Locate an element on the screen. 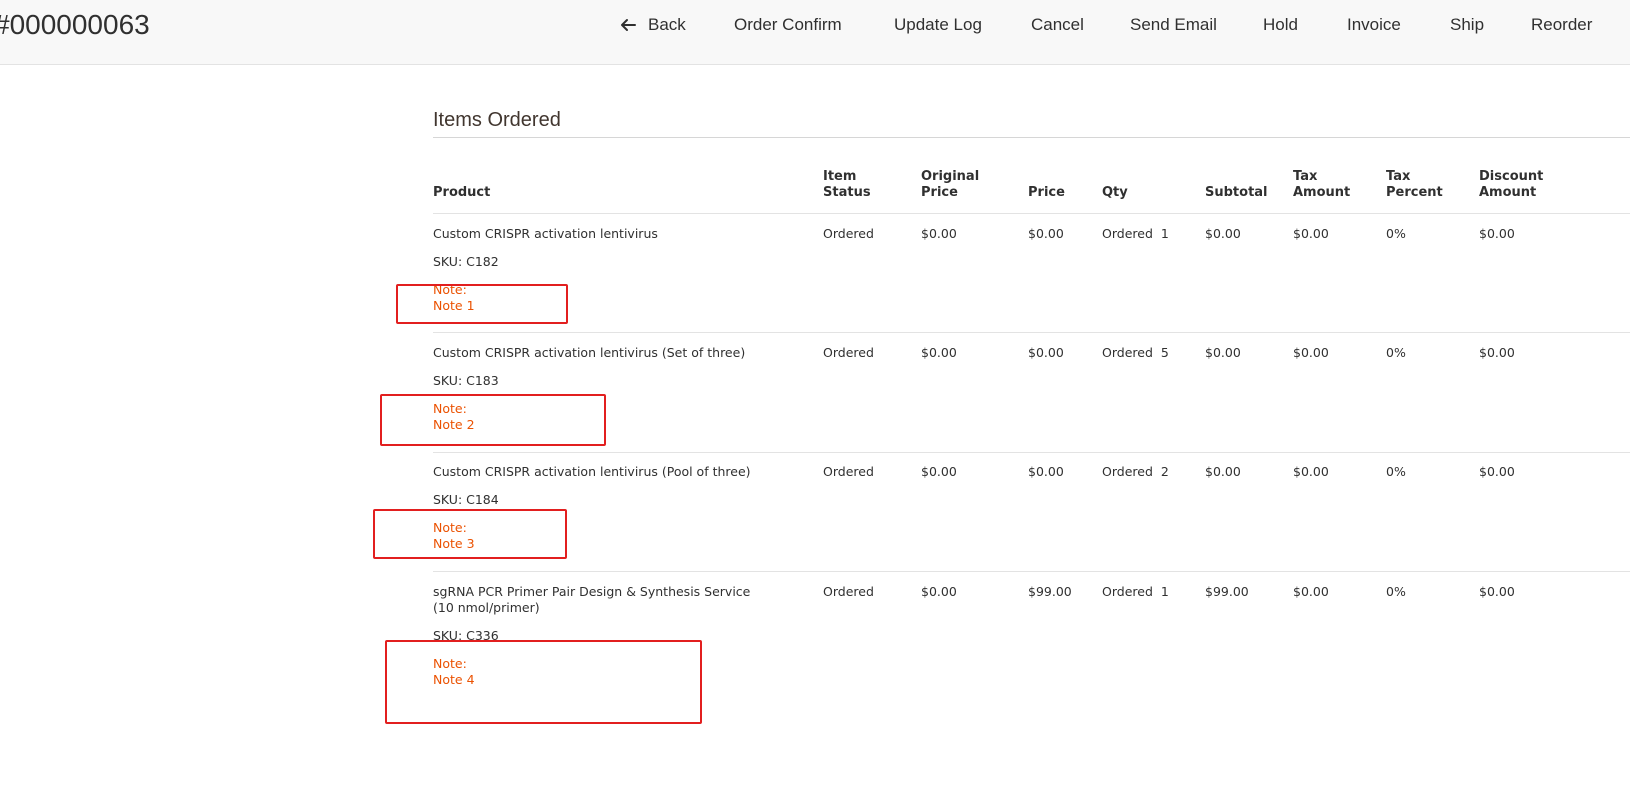 The width and height of the screenshot is (1630, 788). reorder-button: Reorder is located at coordinates (1561, 25).